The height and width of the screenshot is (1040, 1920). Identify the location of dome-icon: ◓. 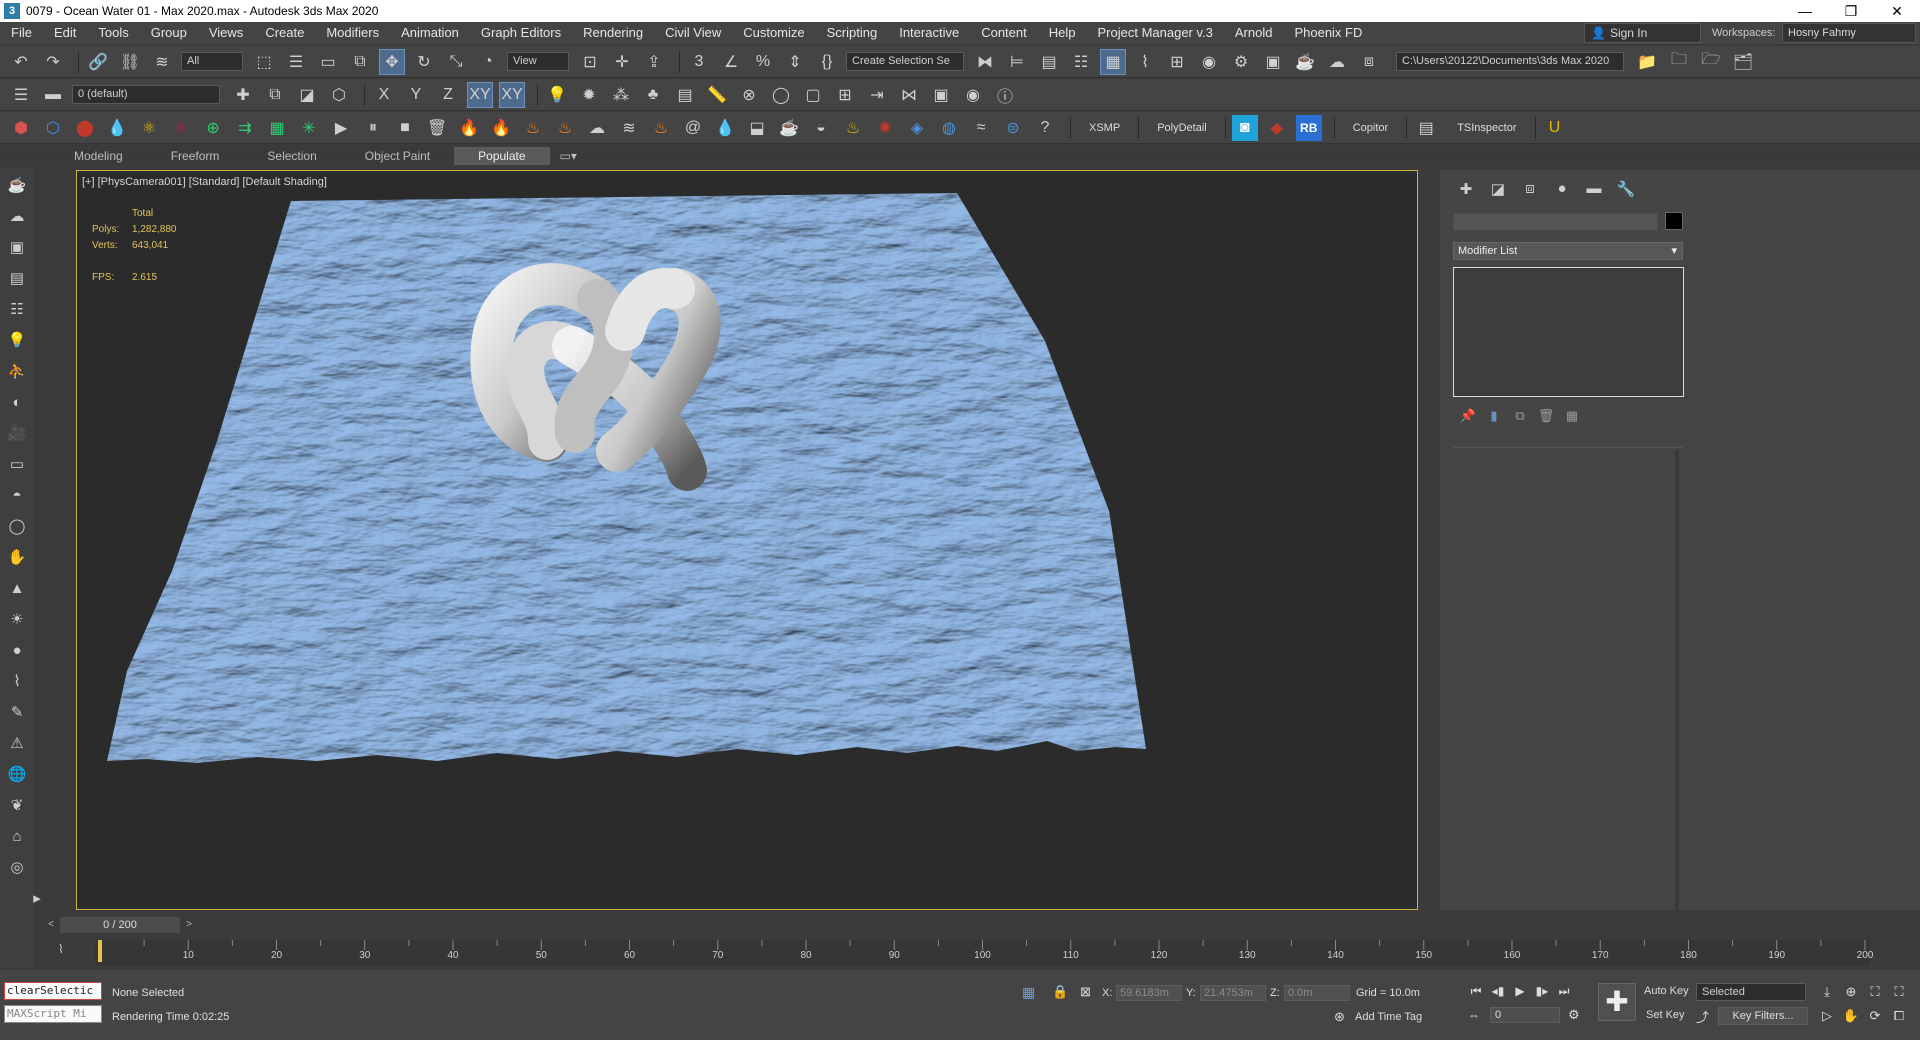
(17, 495).